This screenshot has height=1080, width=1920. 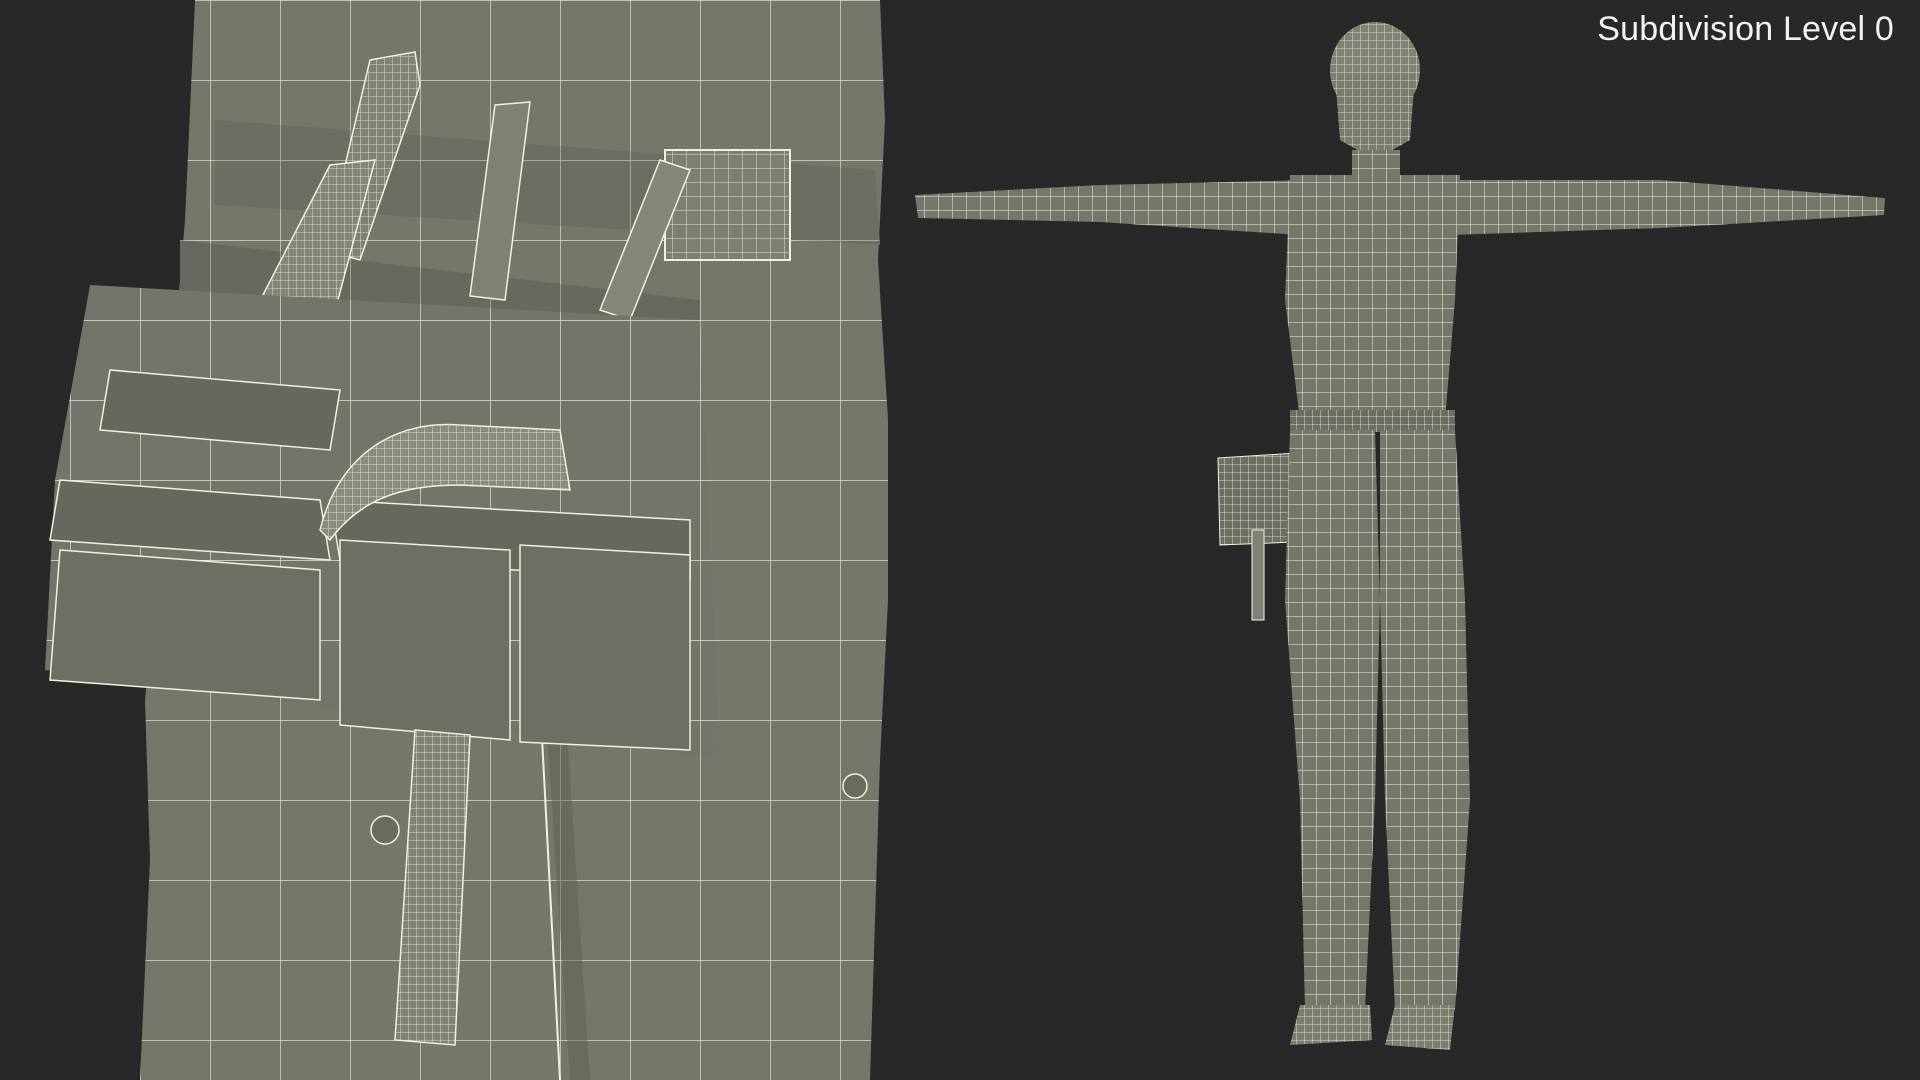 I want to click on subdivision-level-label: Subdivision Level 0, so click(x=1745, y=29).